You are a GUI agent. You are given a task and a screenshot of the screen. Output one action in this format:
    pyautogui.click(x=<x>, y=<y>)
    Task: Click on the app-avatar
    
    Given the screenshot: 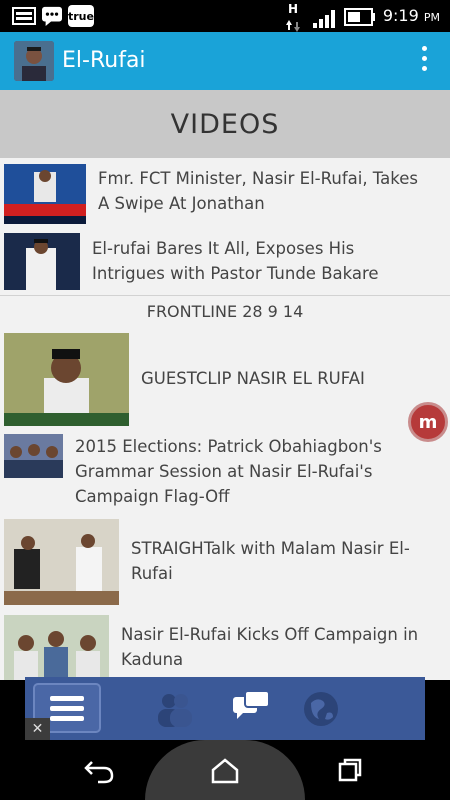 What is the action you would take?
    pyautogui.click(x=34, y=61)
    